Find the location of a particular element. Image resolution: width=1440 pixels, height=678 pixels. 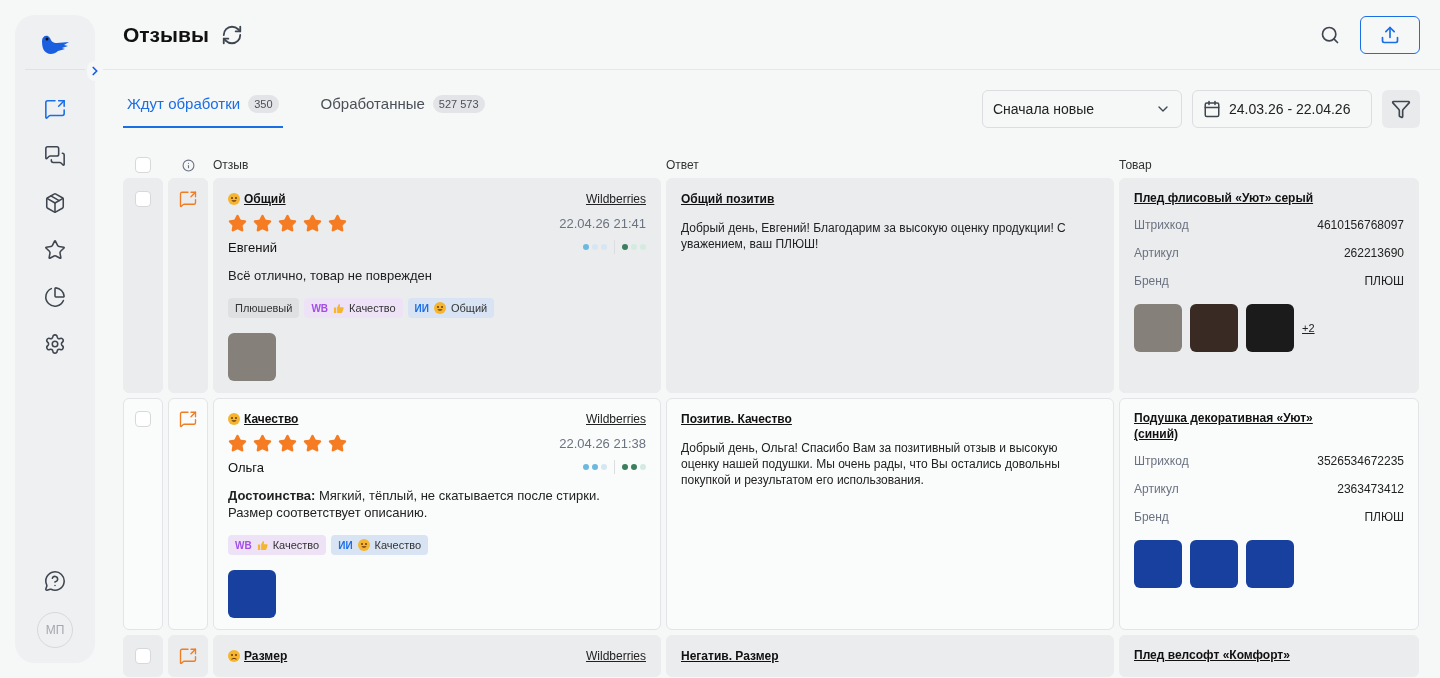

review-date: 22.04.26 21:38 is located at coordinates (602, 444).